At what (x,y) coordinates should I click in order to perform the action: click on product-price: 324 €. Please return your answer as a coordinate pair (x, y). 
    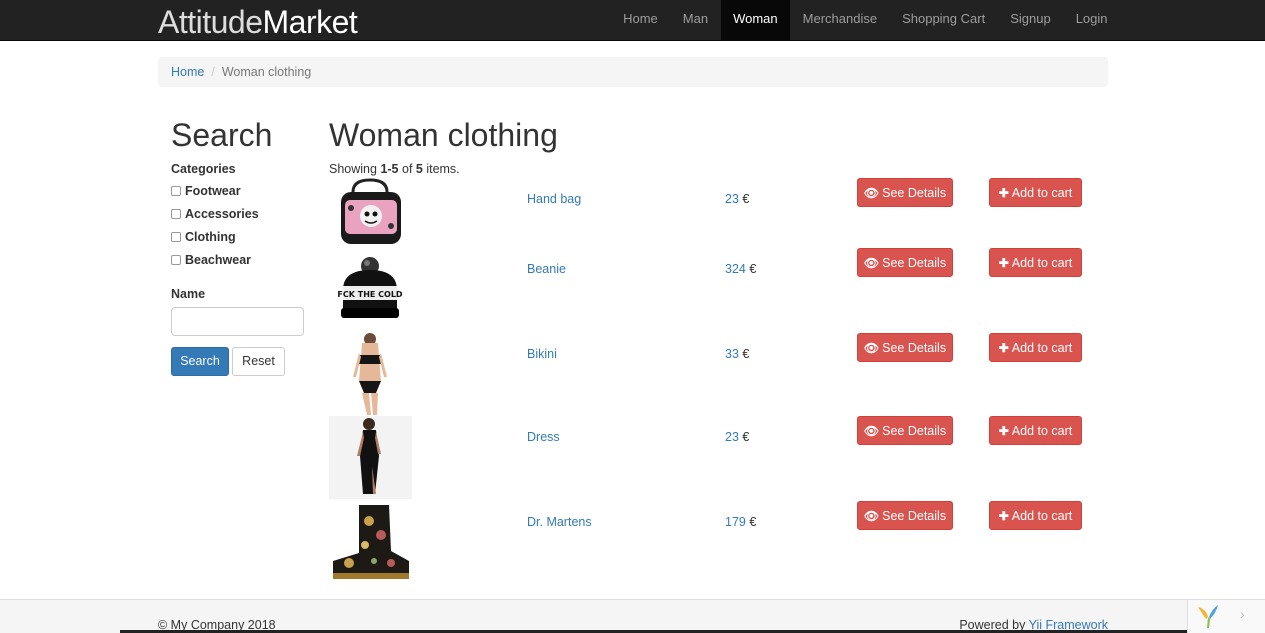
    Looking at the image, I should click on (740, 269).